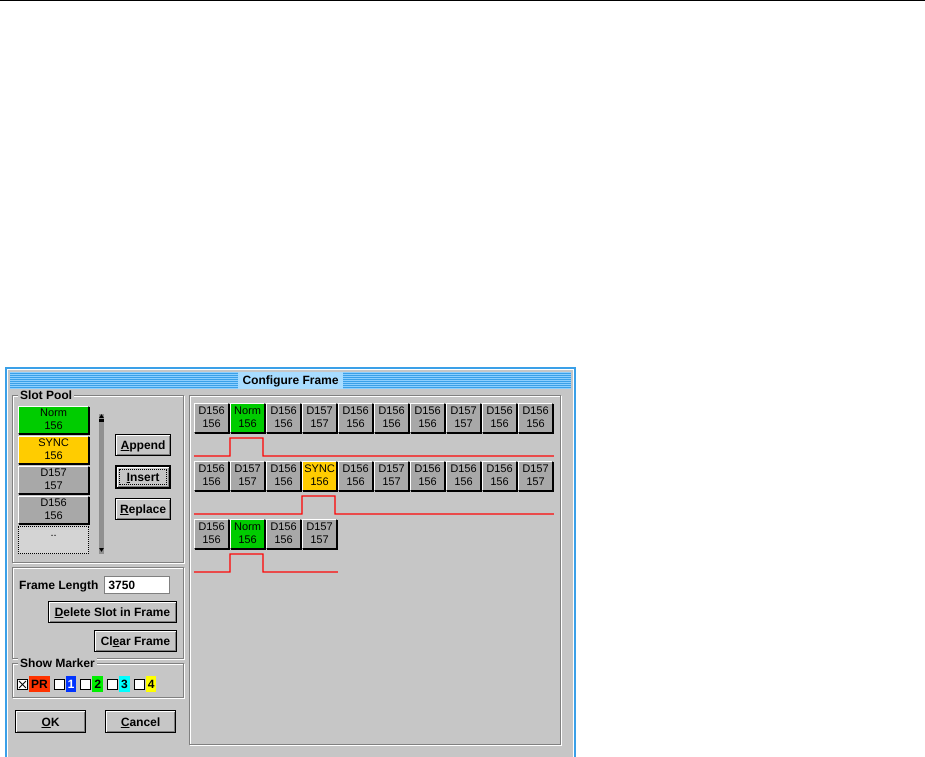 The height and width of the screenshot is (757, 925). I want to click on marker-label: PR, so click(39, 684).